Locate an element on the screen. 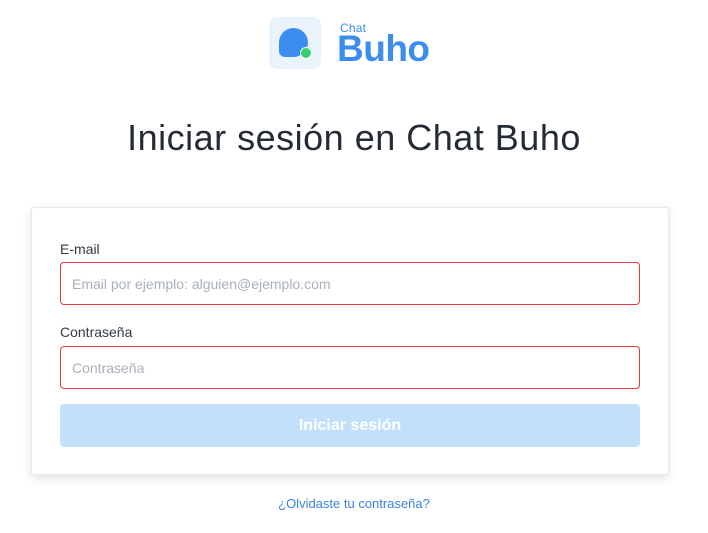 This screenshot has height=533, width=708. email-label: E-mail is located at coordinates (80, 249).